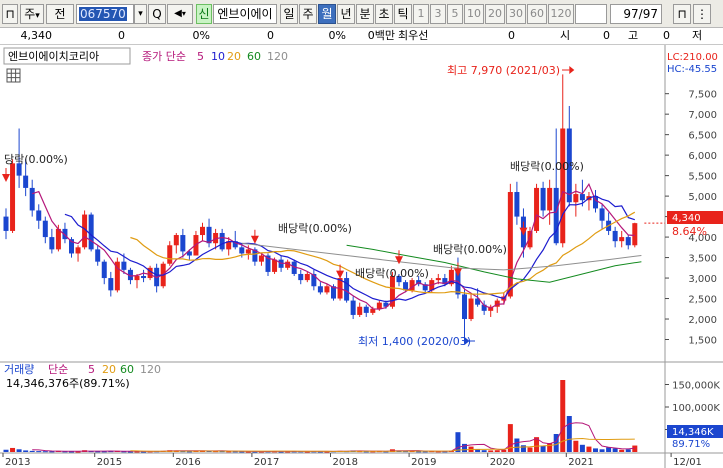  What do you see at coordinates (687, 462) in the screenshot?
I see `x-tick-label: 12/01` at bounding box center [687, 462].